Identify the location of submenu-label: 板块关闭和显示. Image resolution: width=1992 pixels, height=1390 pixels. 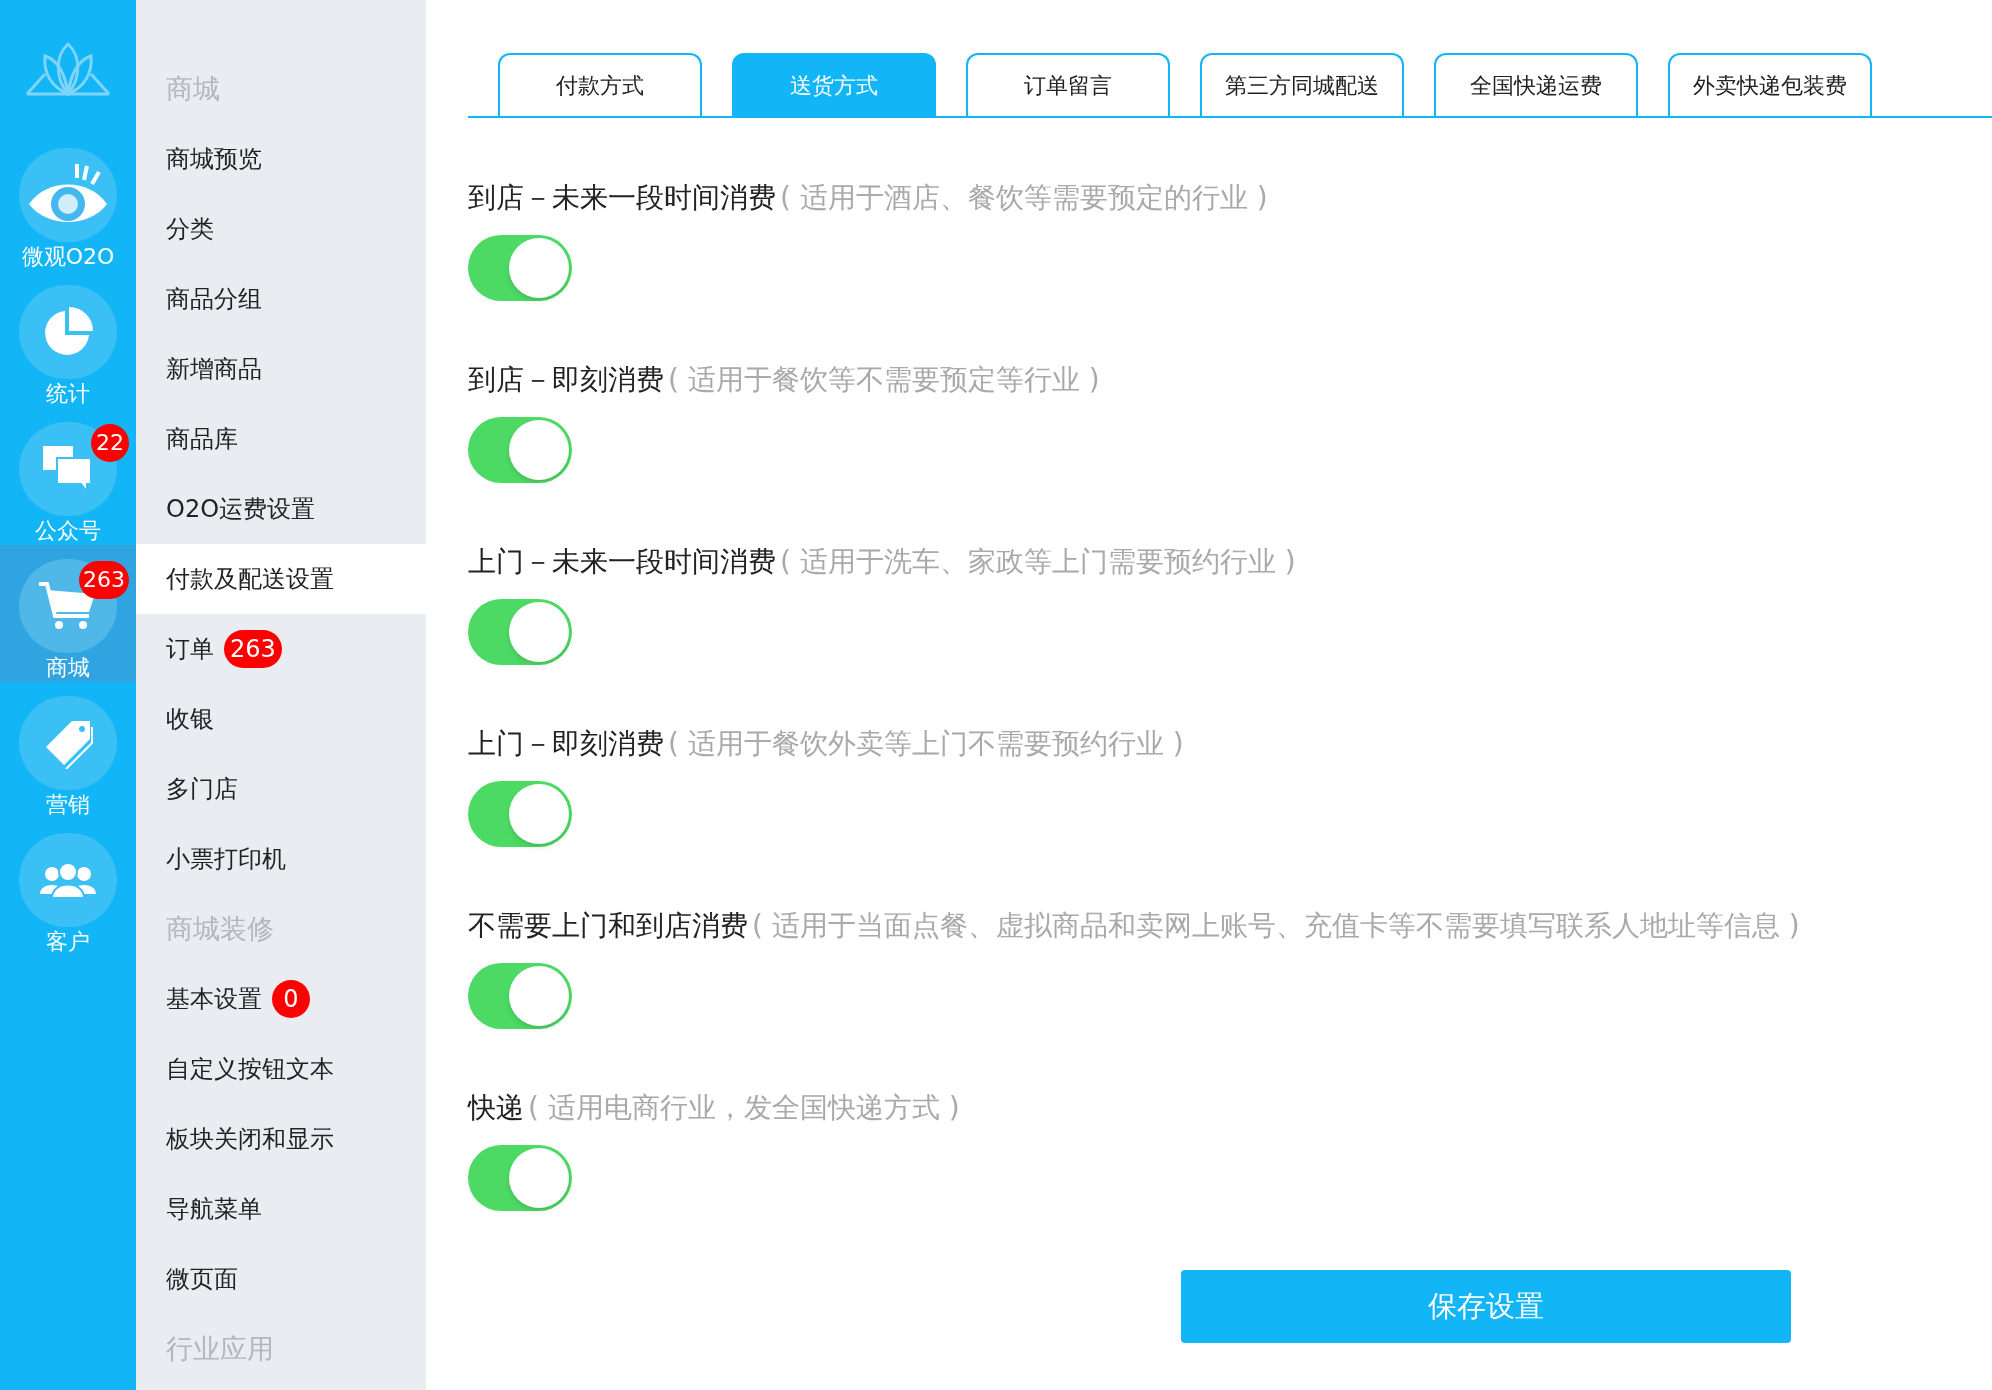
(250, 1139).